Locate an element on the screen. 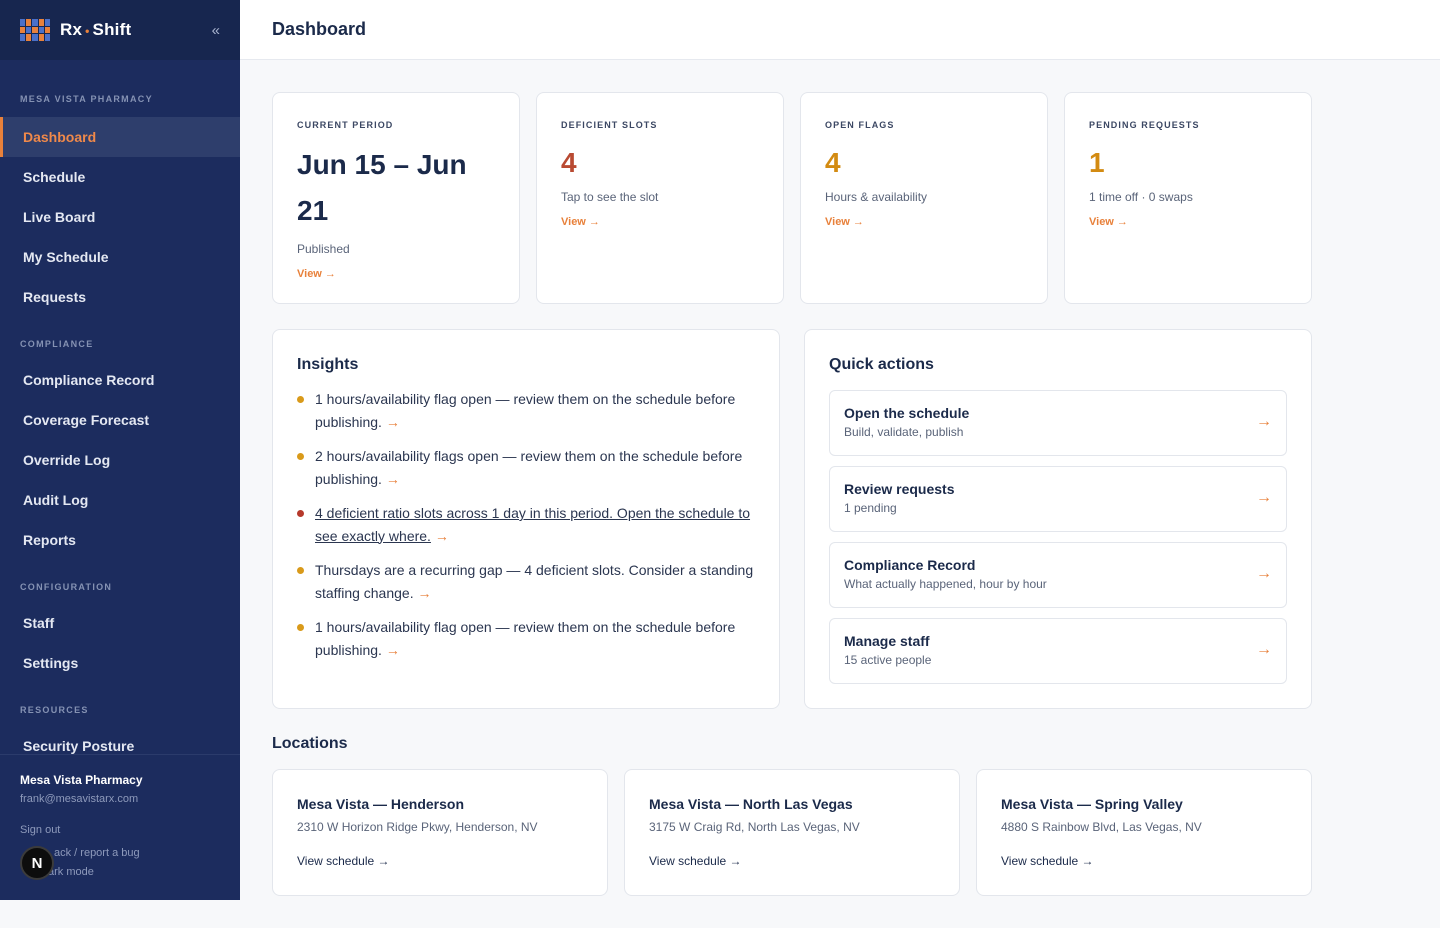 The image size is (1440, 928). quick-action-subtitle: What actually happened, hour by hour is located at coordinates (945, 584).